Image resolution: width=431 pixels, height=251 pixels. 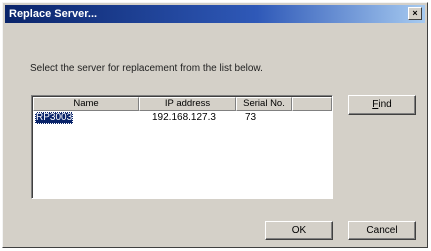 What do you see at coordinates (382, 105) in the screenshot?
I see `find-button: Find` at bounding box center [382, 105].